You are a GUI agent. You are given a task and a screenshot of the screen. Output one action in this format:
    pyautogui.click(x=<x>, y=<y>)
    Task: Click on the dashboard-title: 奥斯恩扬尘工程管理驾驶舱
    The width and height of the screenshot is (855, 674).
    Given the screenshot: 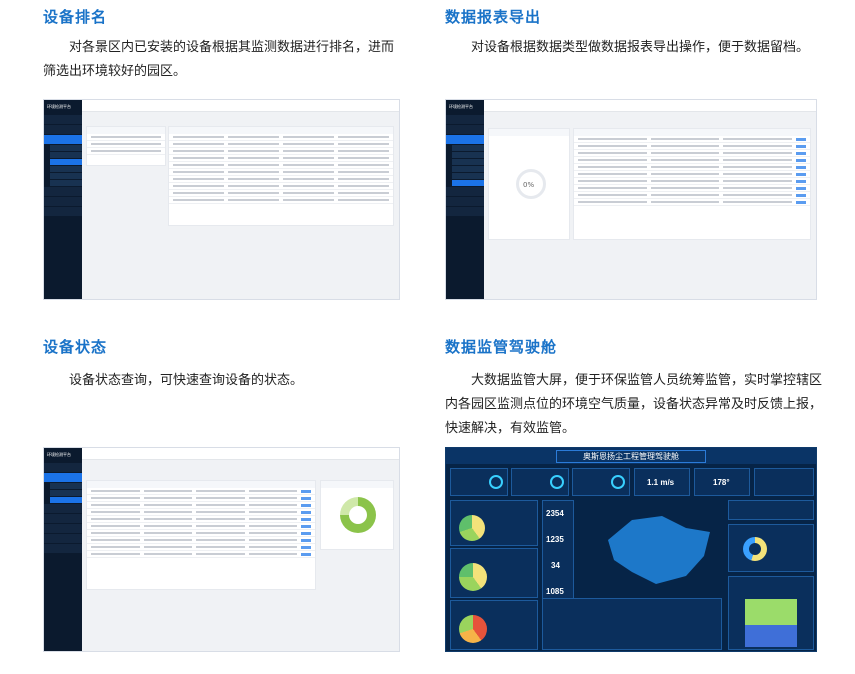 What is the action you would take?
    pyautogui.click(x=631, y=456)
    